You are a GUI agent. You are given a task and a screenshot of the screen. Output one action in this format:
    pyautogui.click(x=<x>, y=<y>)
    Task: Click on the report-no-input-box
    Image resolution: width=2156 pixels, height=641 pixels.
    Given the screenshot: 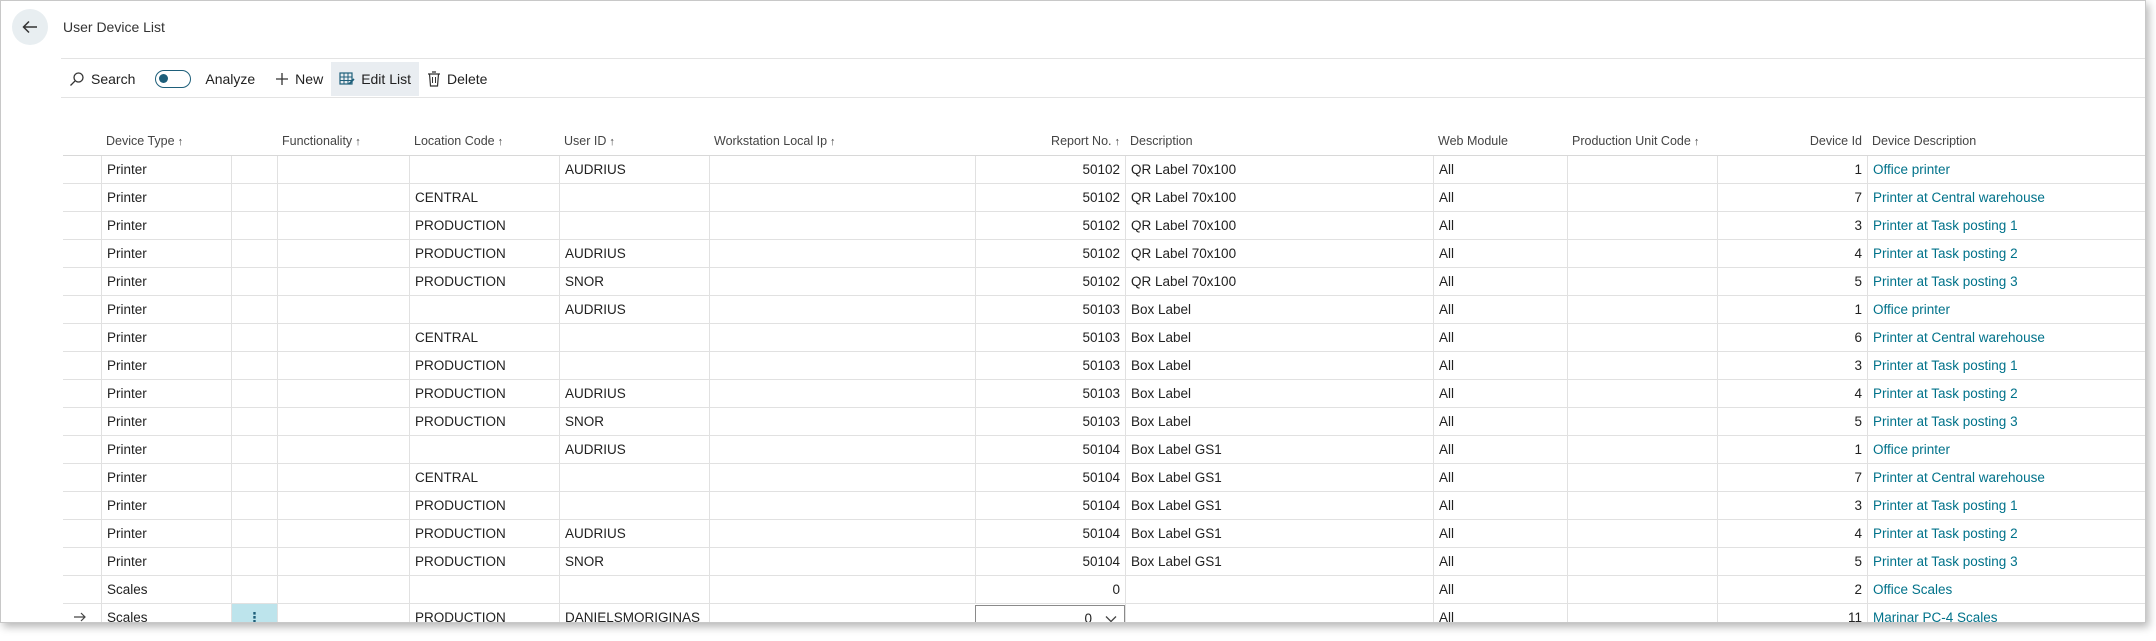 What is the action you would take?
    pyautogui.click(x=1050, y=613)
    